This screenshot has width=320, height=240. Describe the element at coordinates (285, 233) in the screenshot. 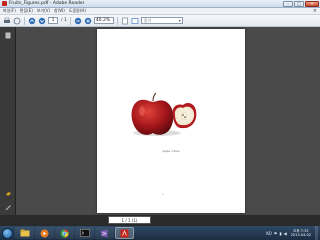

I see `volume-icon: ◀` at that location.